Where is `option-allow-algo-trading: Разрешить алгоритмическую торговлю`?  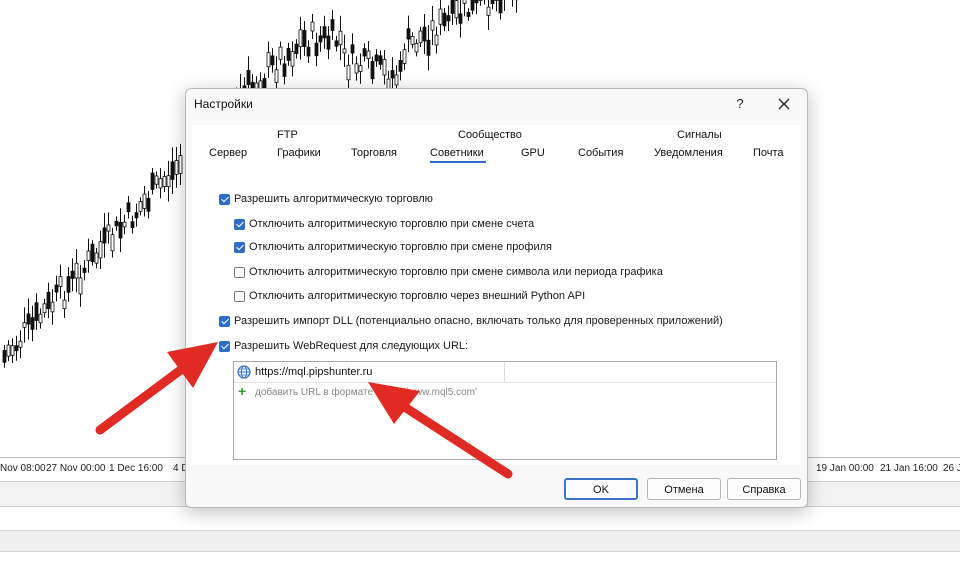 option-allow-algo-trading: Разрешить алгоритмическую торговлю is located at coordinates (326, 199).